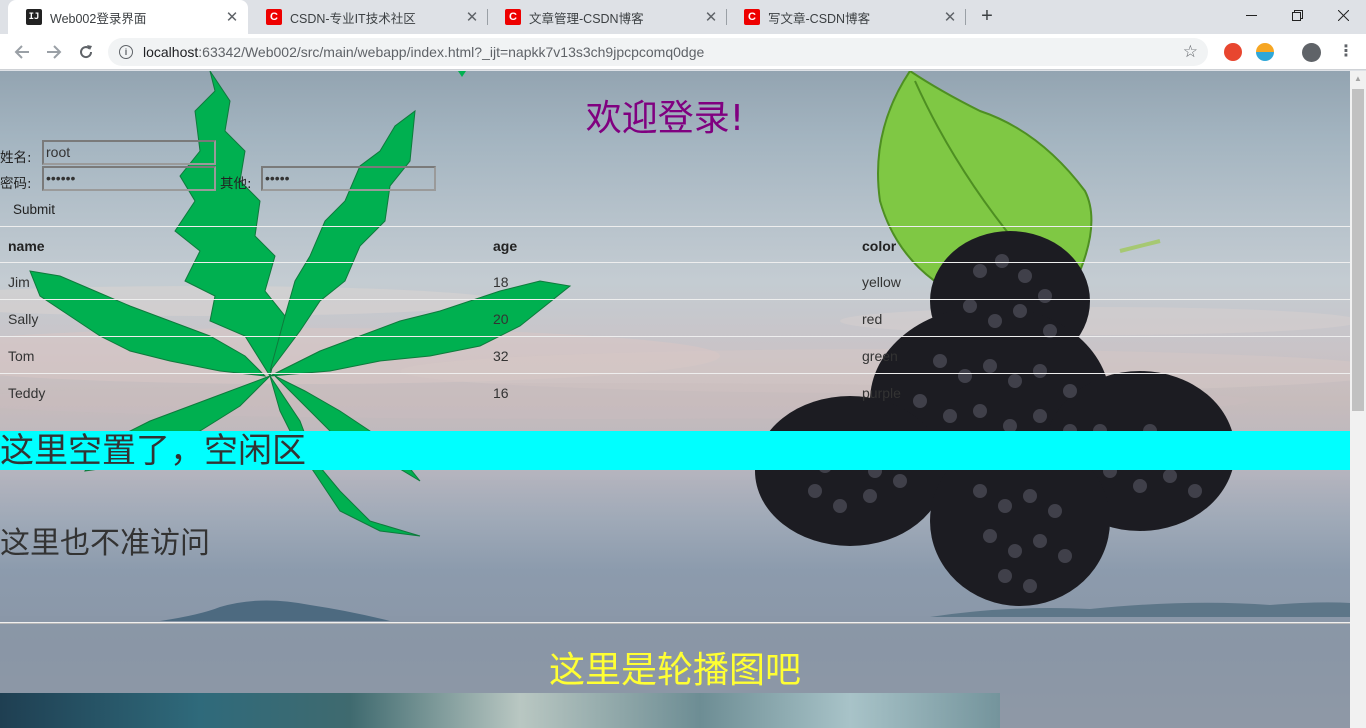 Image resolution: width=1366 pixels, height=728 pixels. Describe the element at coordinates (353, 18) in the screenshot. I see `tab-title: CSDN-专业IT技术社区` at that location.